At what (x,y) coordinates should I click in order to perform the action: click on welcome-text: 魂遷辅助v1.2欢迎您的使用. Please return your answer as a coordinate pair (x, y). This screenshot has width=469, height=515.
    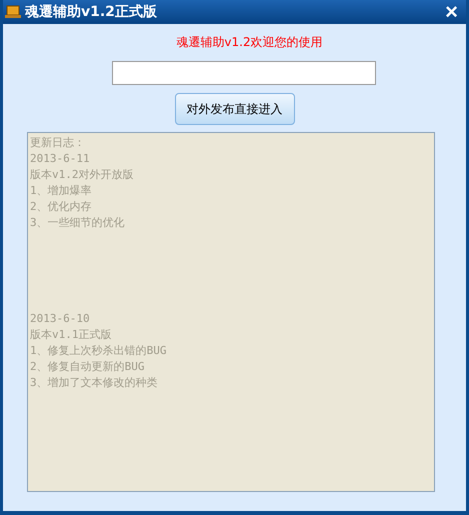
    Looking at the image, I should click on (249, 42).